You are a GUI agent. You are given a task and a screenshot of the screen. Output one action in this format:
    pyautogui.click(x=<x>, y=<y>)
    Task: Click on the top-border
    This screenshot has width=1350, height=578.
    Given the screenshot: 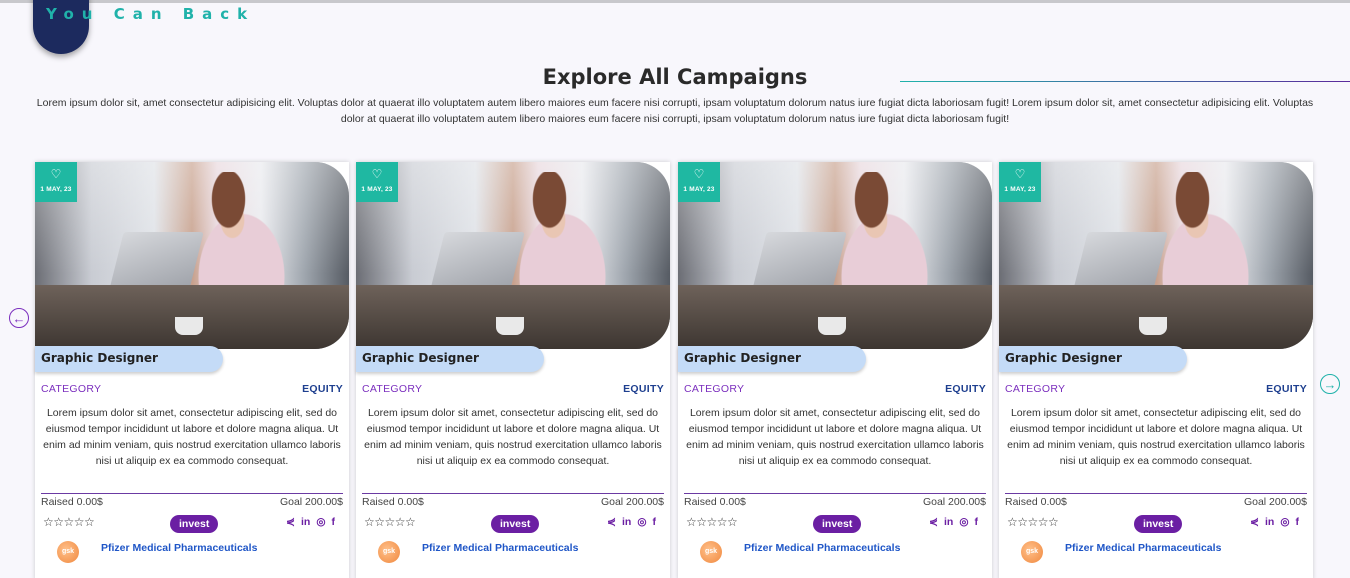 What is the action you would take?
    pyautogui.click(x=675, y=1)
    